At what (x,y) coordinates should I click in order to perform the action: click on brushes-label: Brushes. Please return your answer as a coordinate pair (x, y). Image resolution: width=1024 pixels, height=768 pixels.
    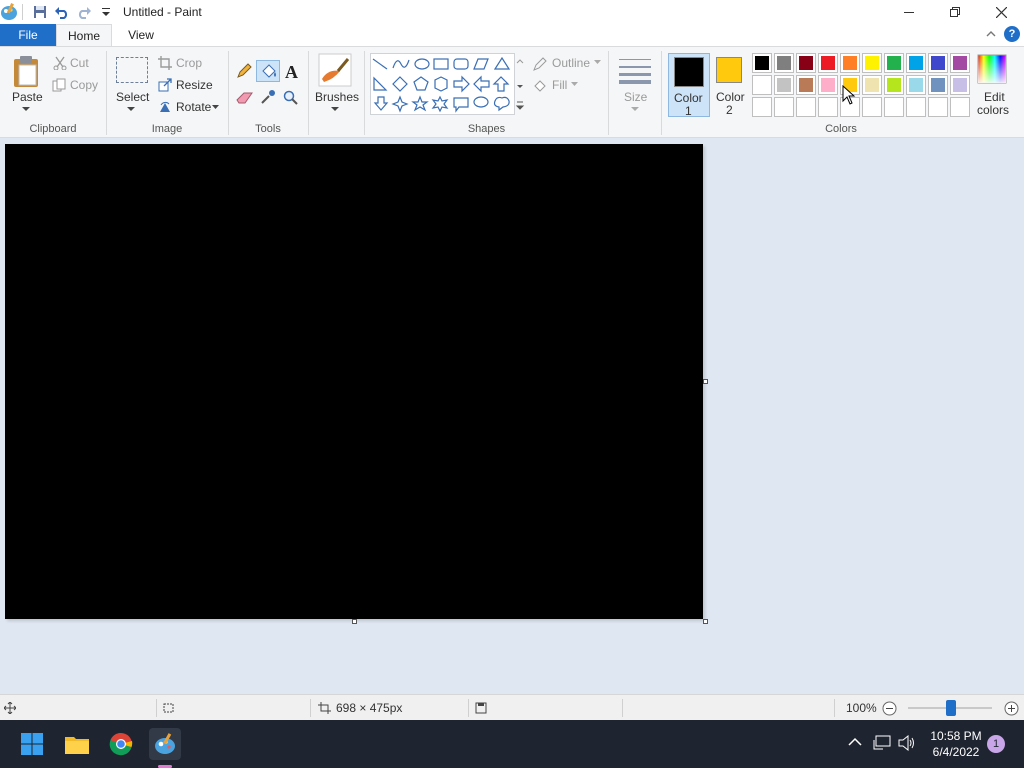
    Looking at the image, I should click on (337, 97).